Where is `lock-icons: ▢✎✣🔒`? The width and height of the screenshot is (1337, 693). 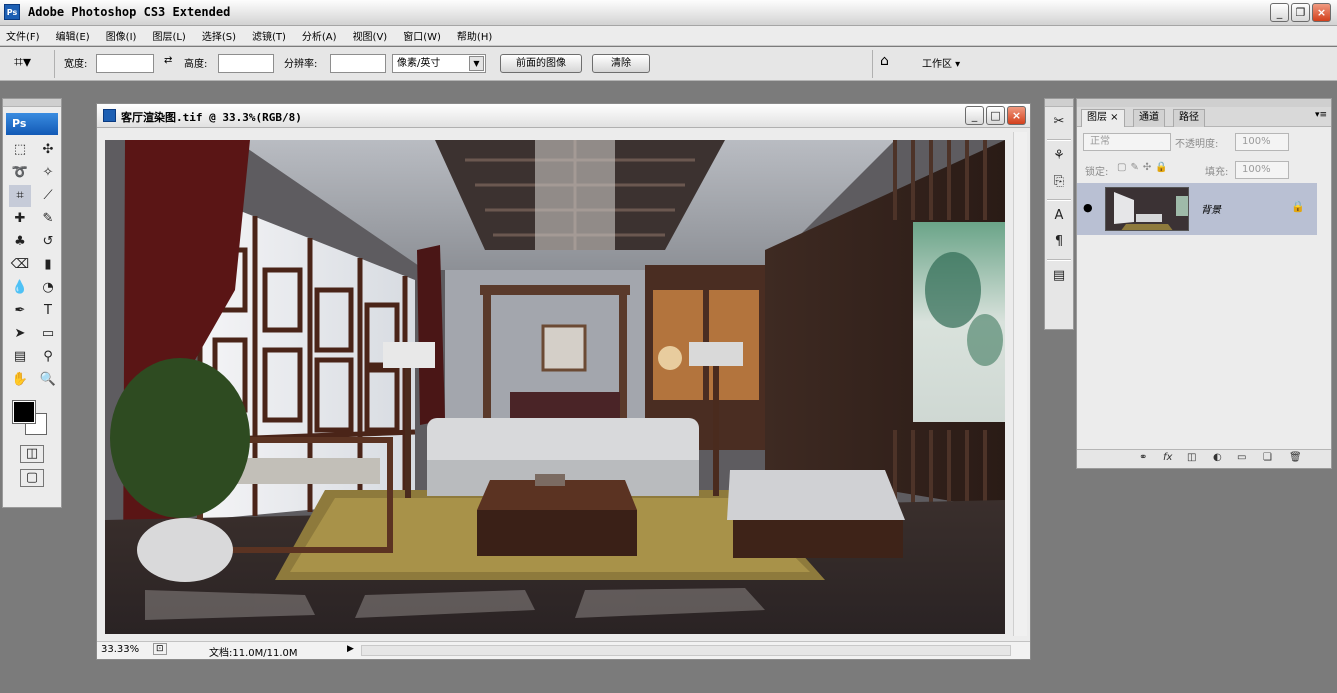
lock-icons: ▢✎✣🔒 is located at coordinates (1144, 167).